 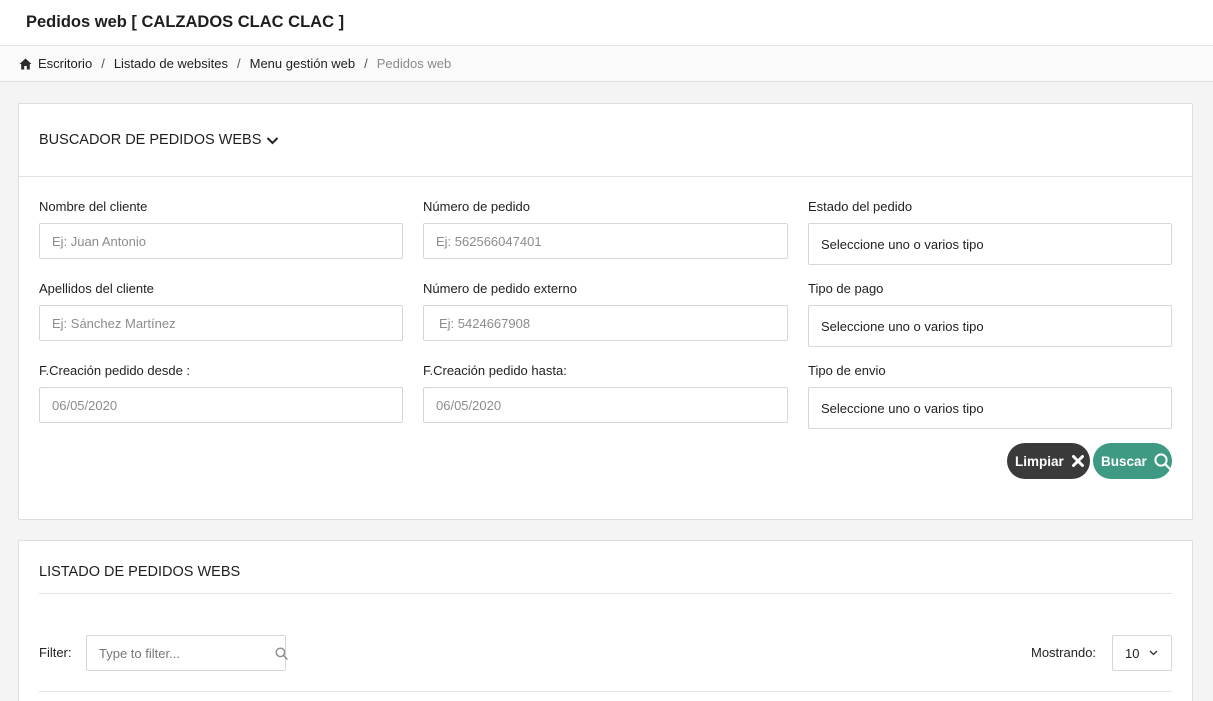 I want to click on shipping-type-select: Seleccione uno o varios tipo, so click(x=990, y=408).